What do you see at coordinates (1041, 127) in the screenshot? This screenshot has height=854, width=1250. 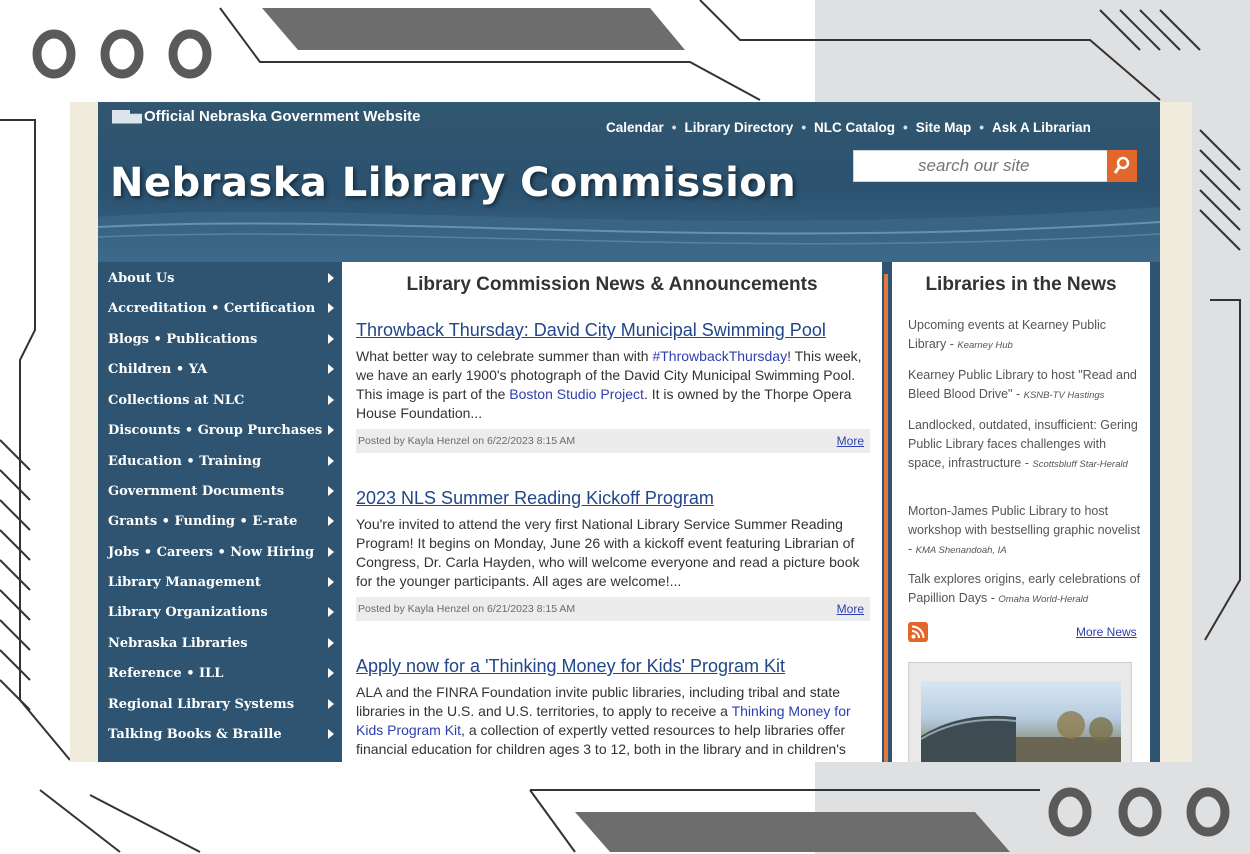 I see `top-nav-ask-a-librarian: Ask A Librarian` at bounding box center [1041, 127].